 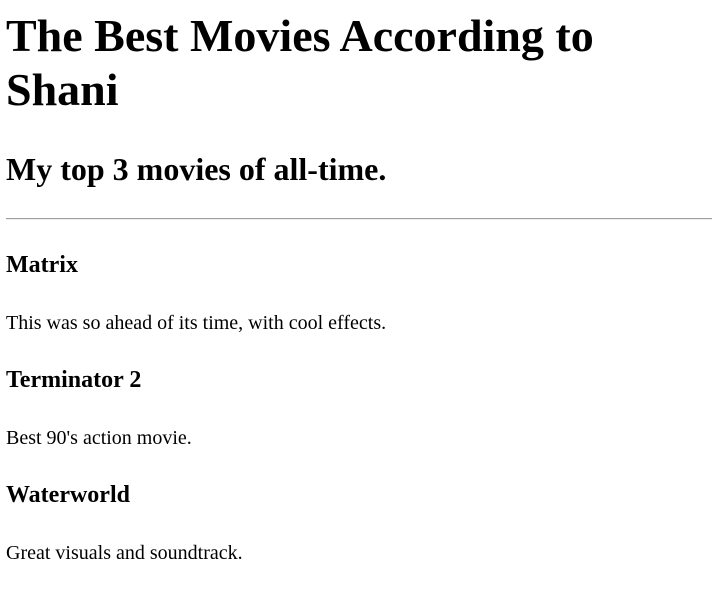 What do you see at coordinates (359, 523) in the screenshot?
I see `movie-item: Waterworld Great visuals and soundtrack.` at bounding box center [359, 523].